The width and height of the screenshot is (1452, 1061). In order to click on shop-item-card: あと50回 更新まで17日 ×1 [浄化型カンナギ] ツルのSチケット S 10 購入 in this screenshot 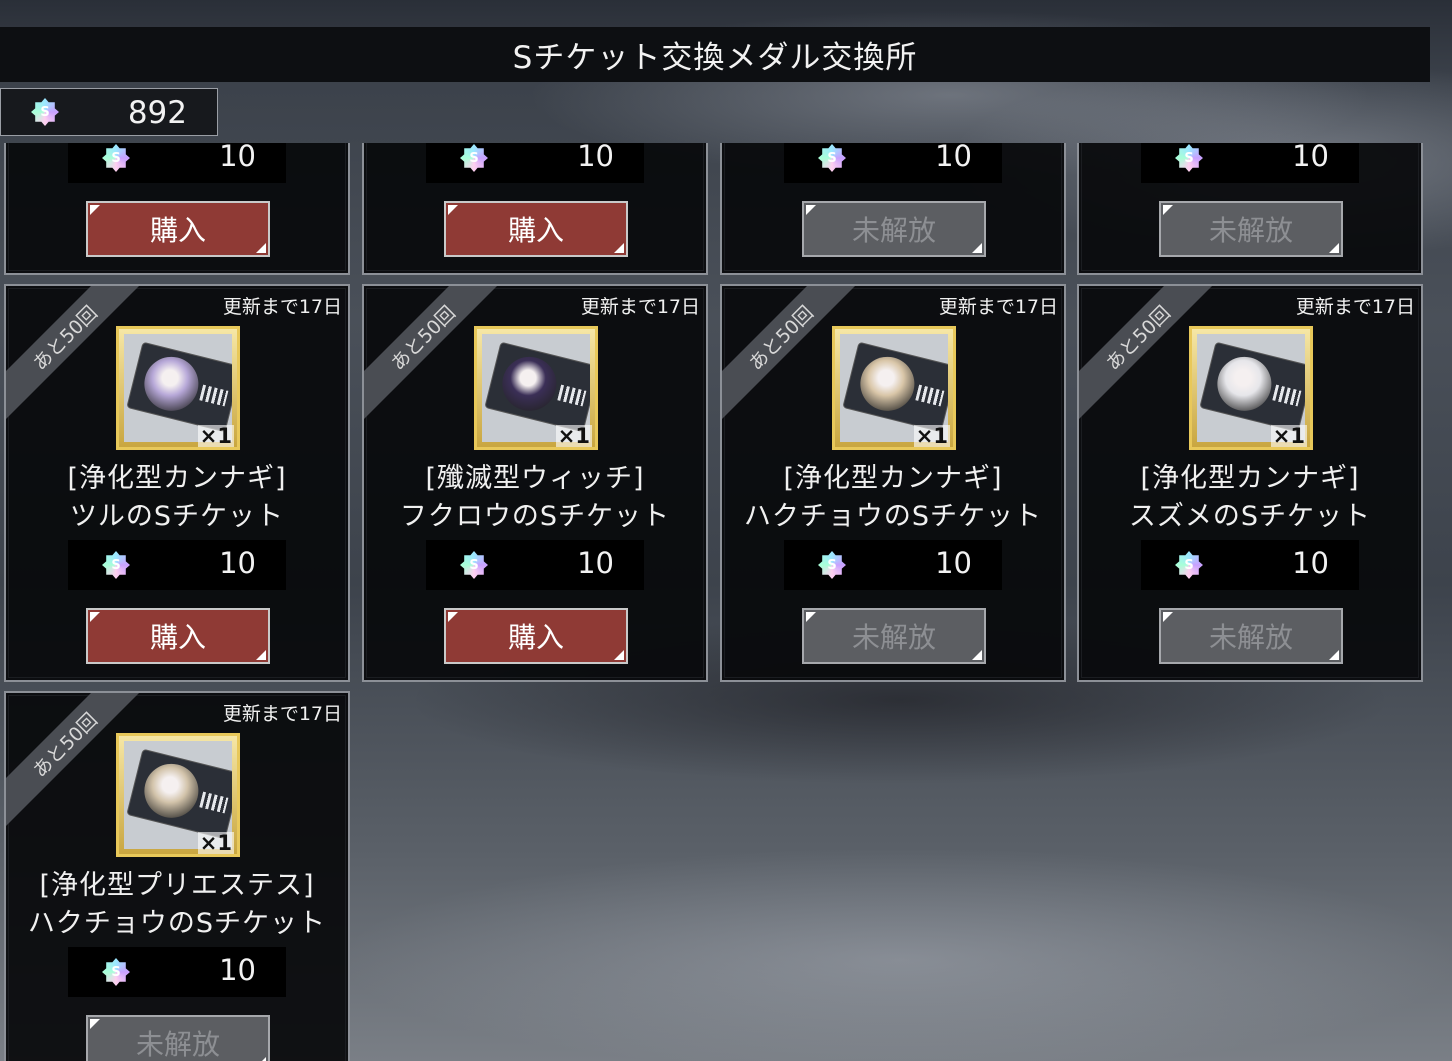, I will do `click(177, 483)`.